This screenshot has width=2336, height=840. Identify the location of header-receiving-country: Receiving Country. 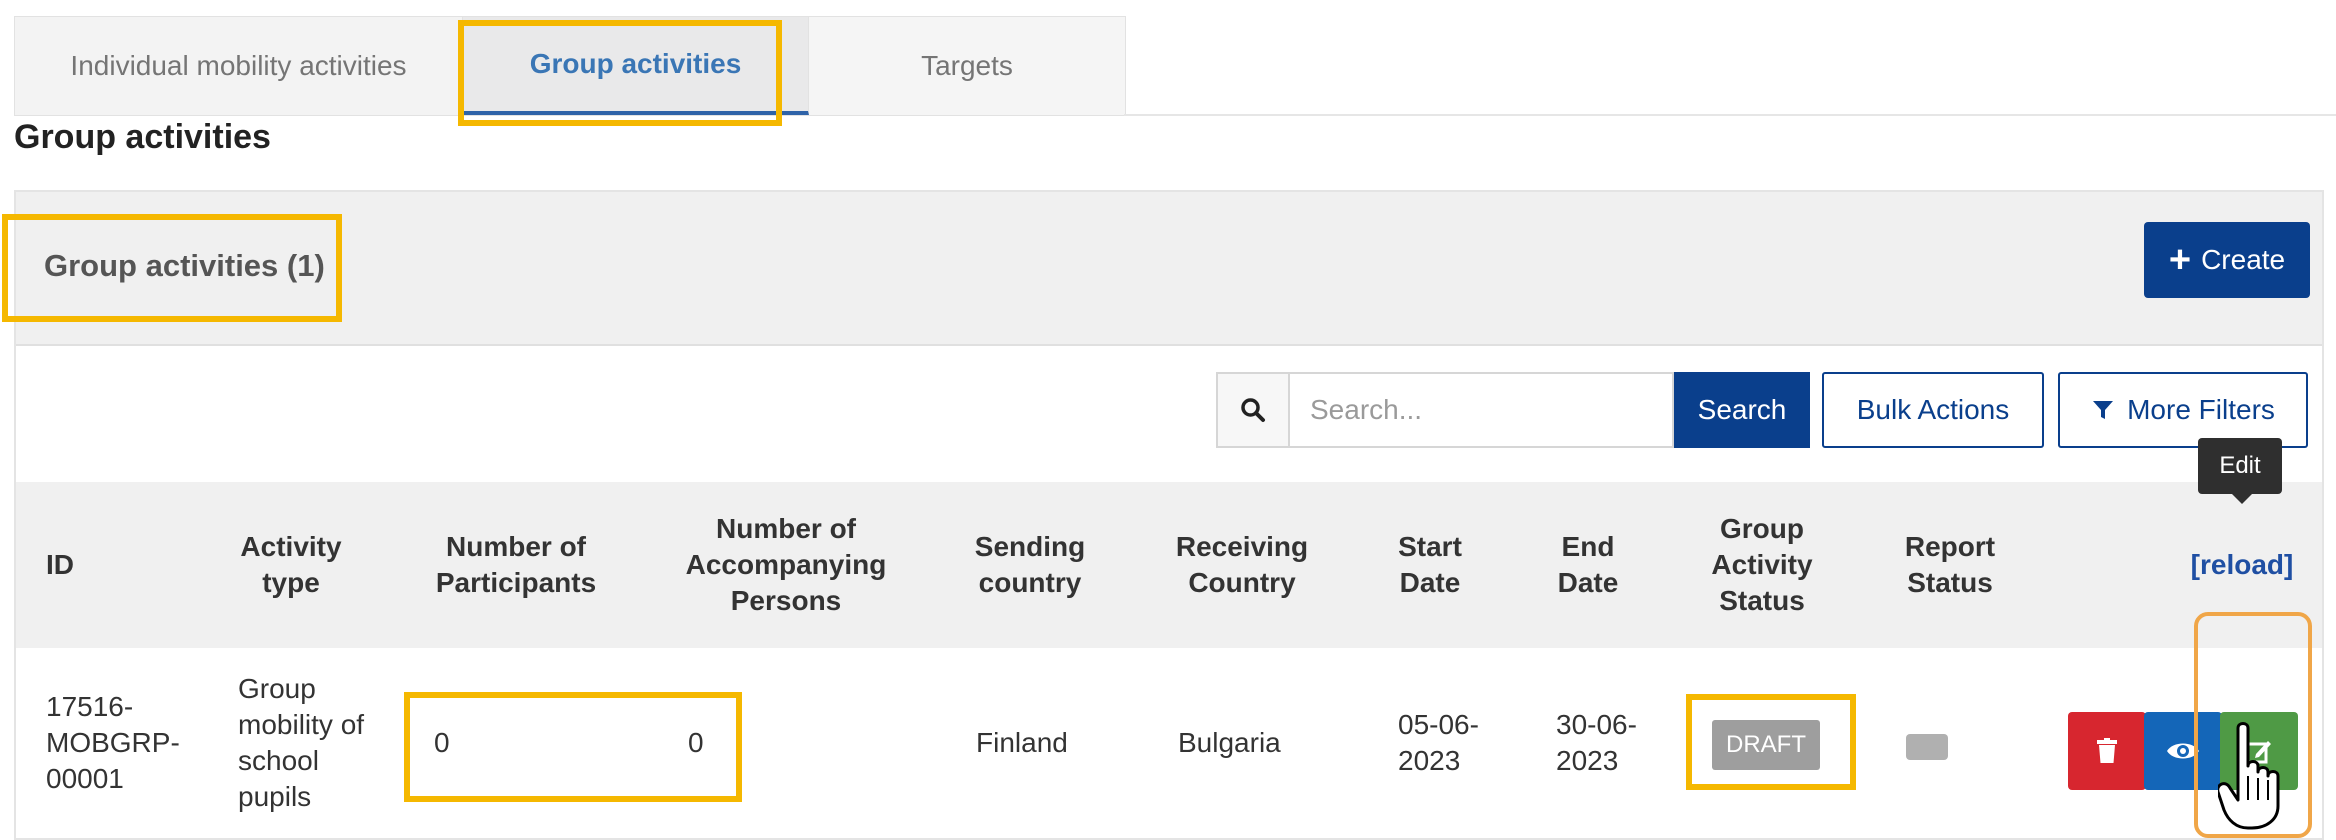
(1242, 564).